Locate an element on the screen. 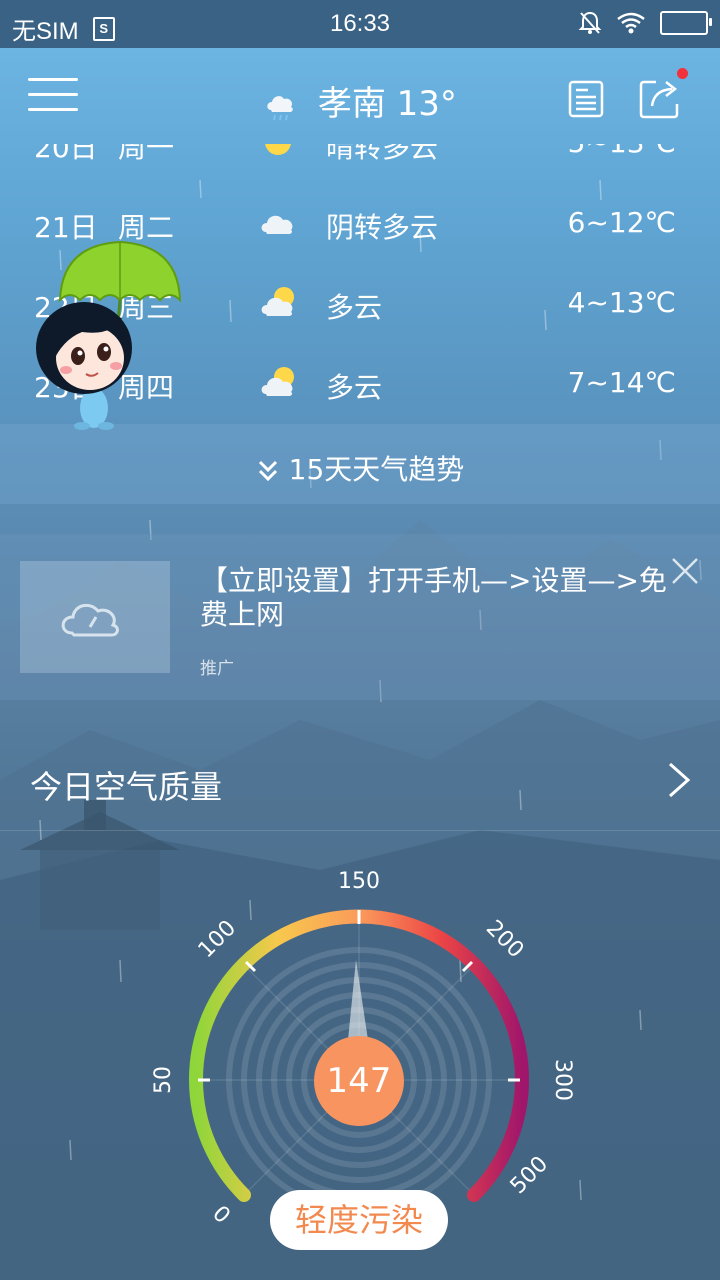 This screenshot has width=720, height=1280. forecast-weekday: 周一 is located at coordinates (146, 154).